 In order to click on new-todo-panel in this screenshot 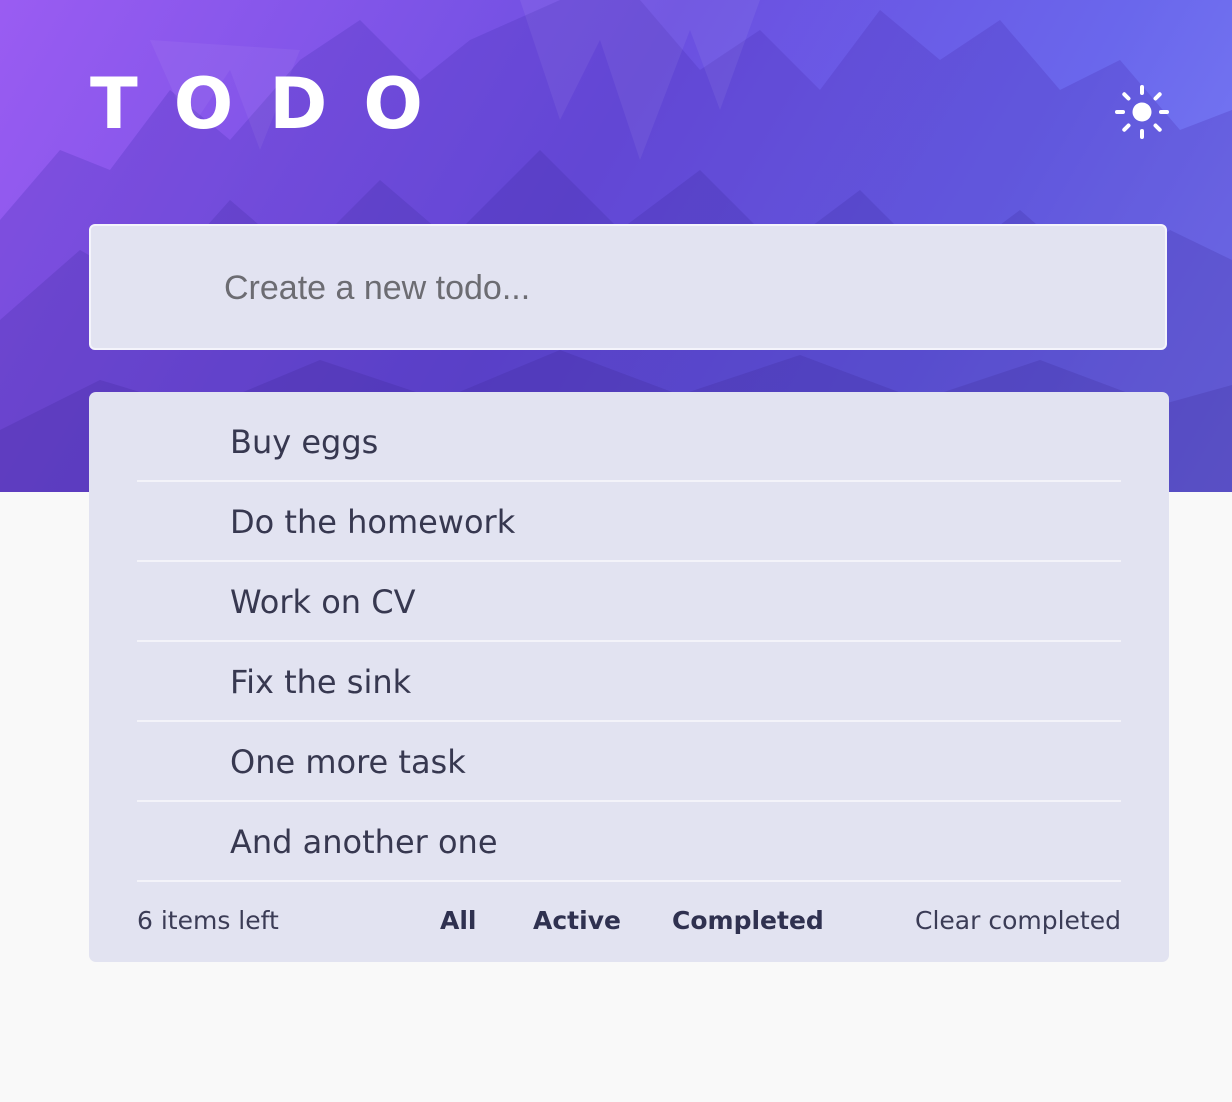, I will do `click(628, 287)`.